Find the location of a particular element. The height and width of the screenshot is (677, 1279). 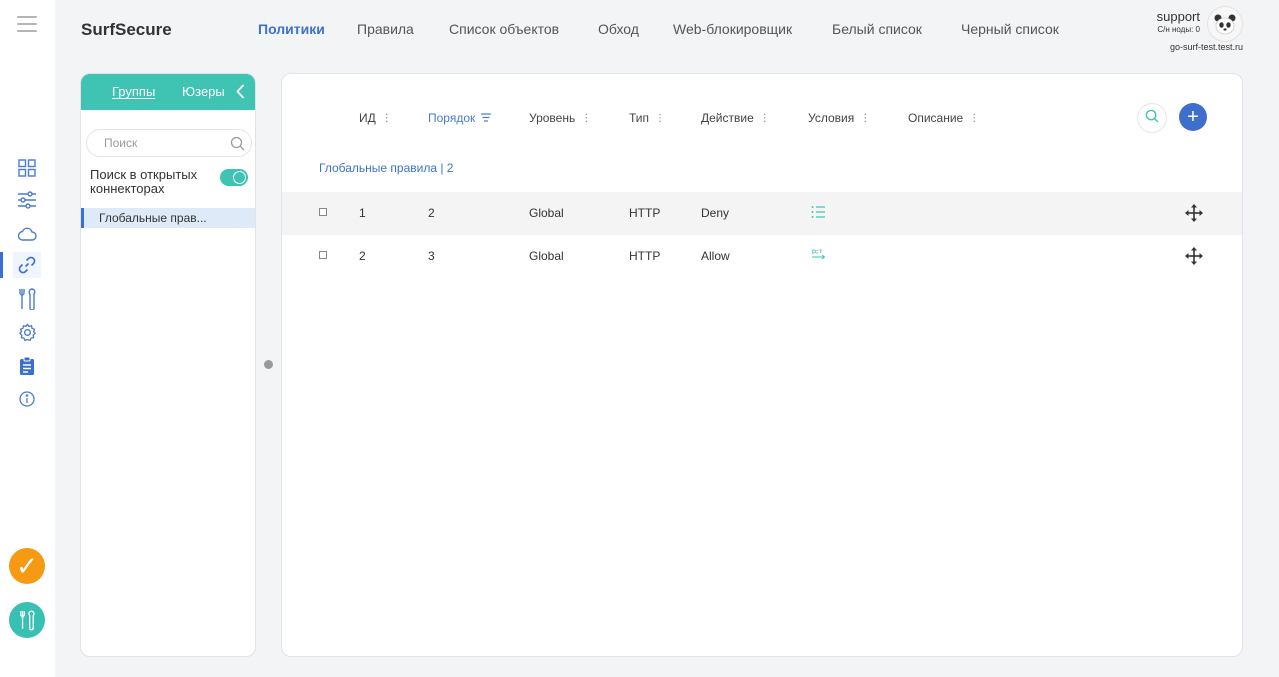

tools-icon is located at coordinates (27, 299).